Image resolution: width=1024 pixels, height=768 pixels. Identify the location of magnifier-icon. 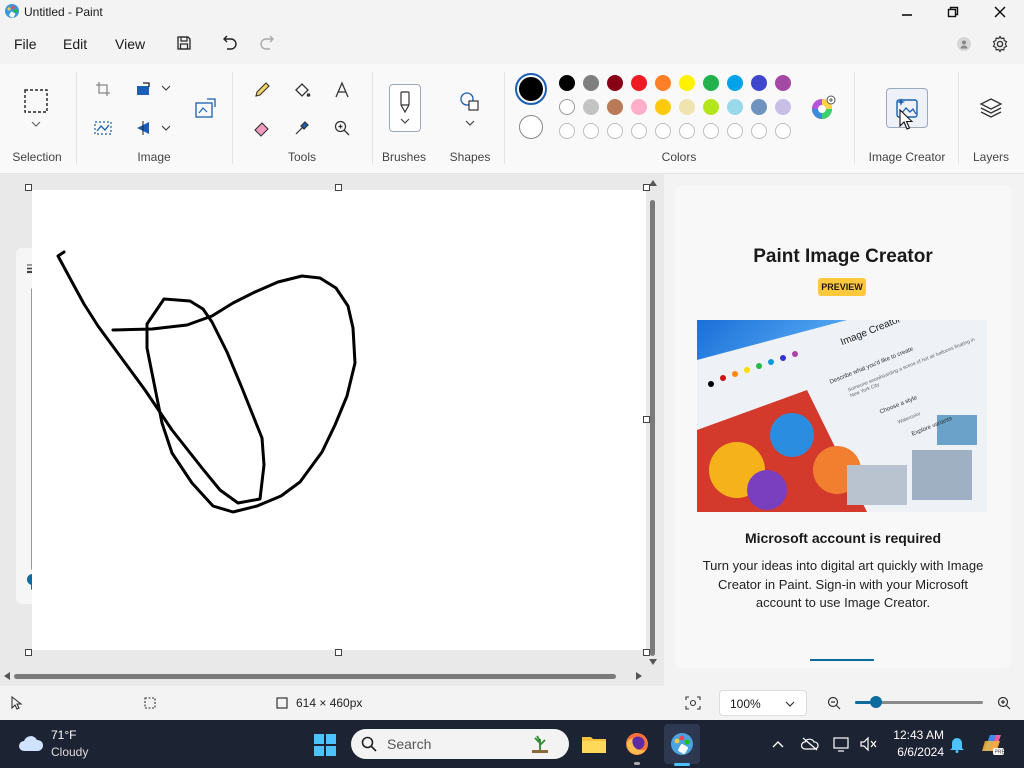
(342, 128).